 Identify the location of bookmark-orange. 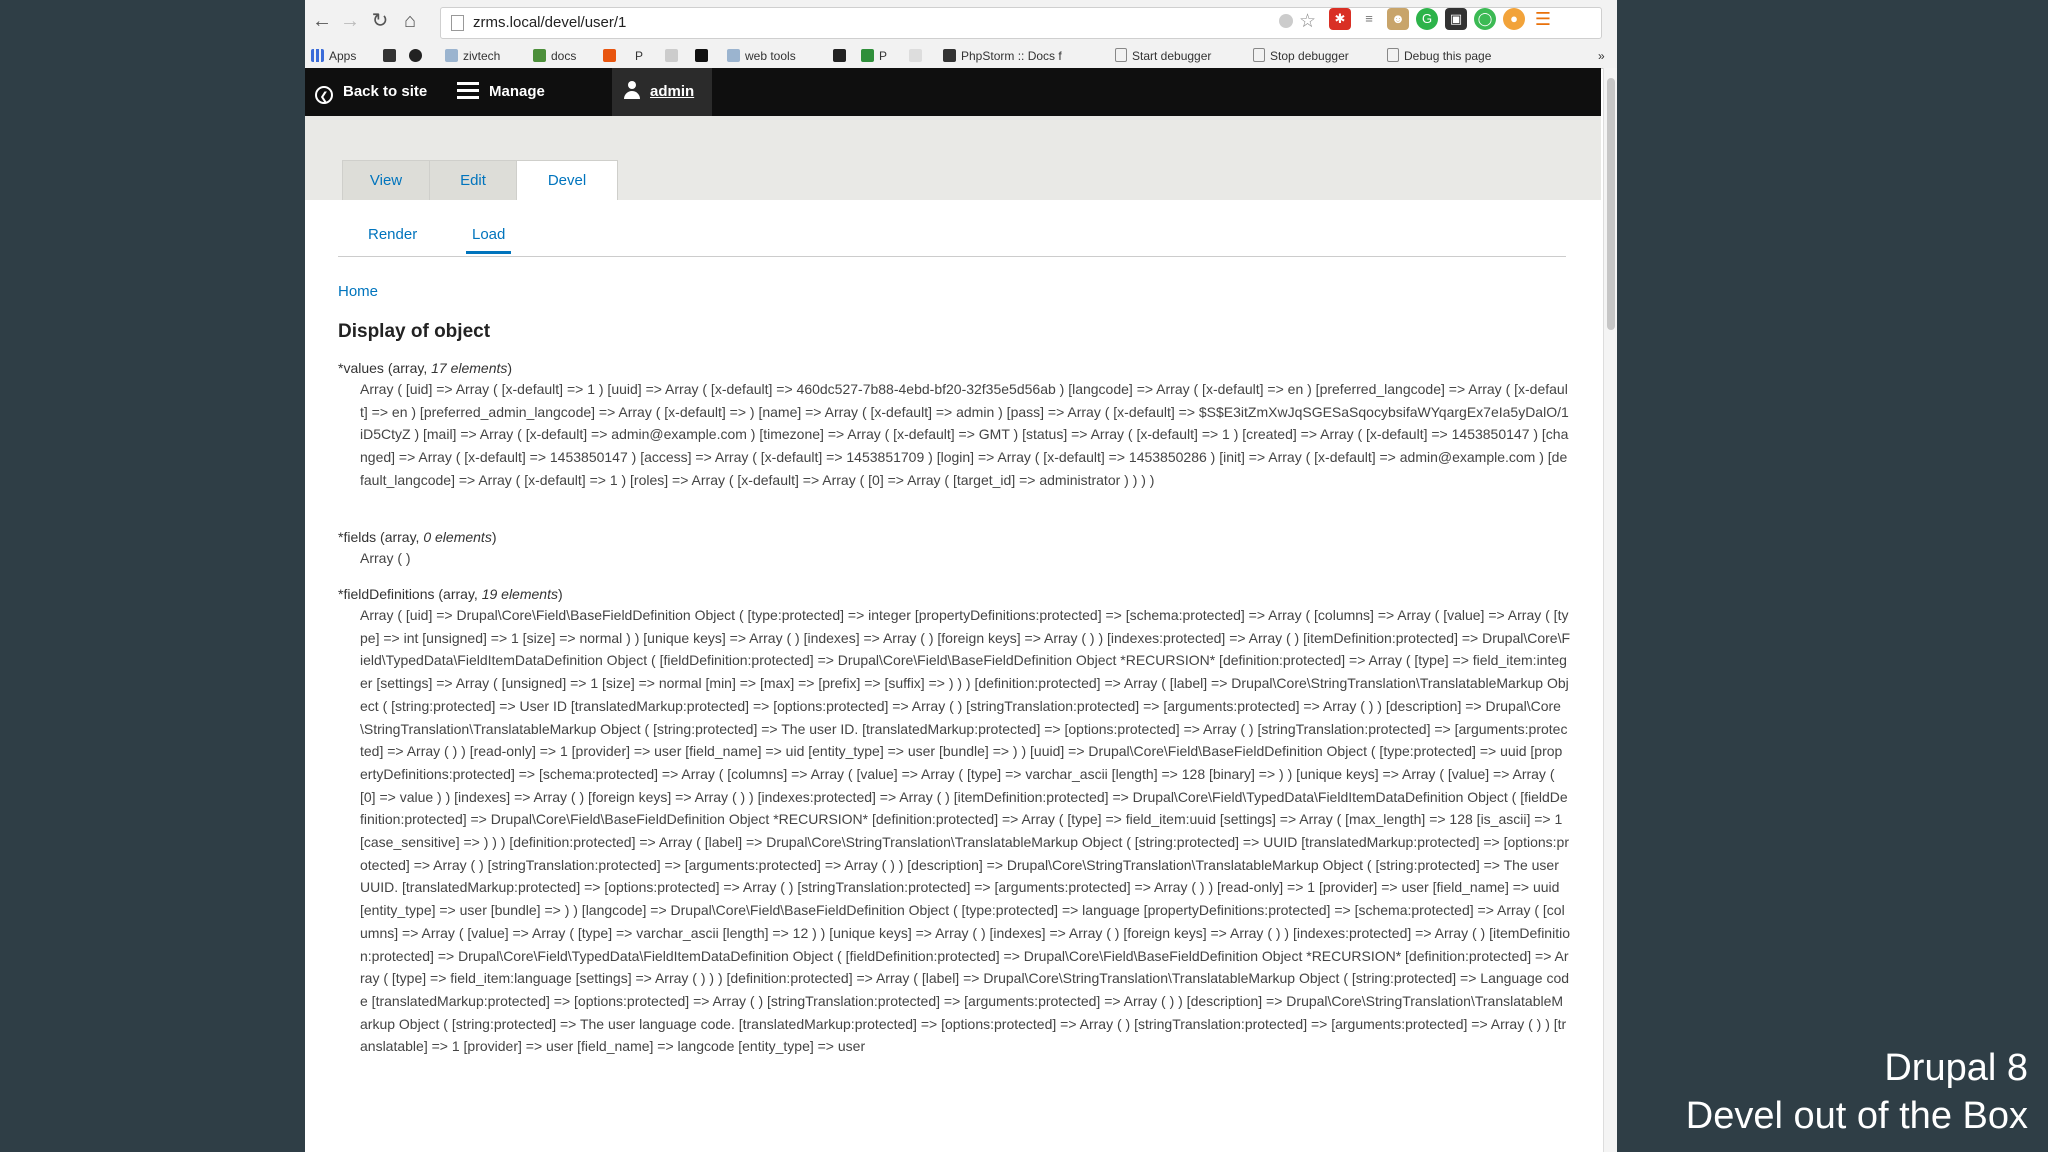
(612, 56).